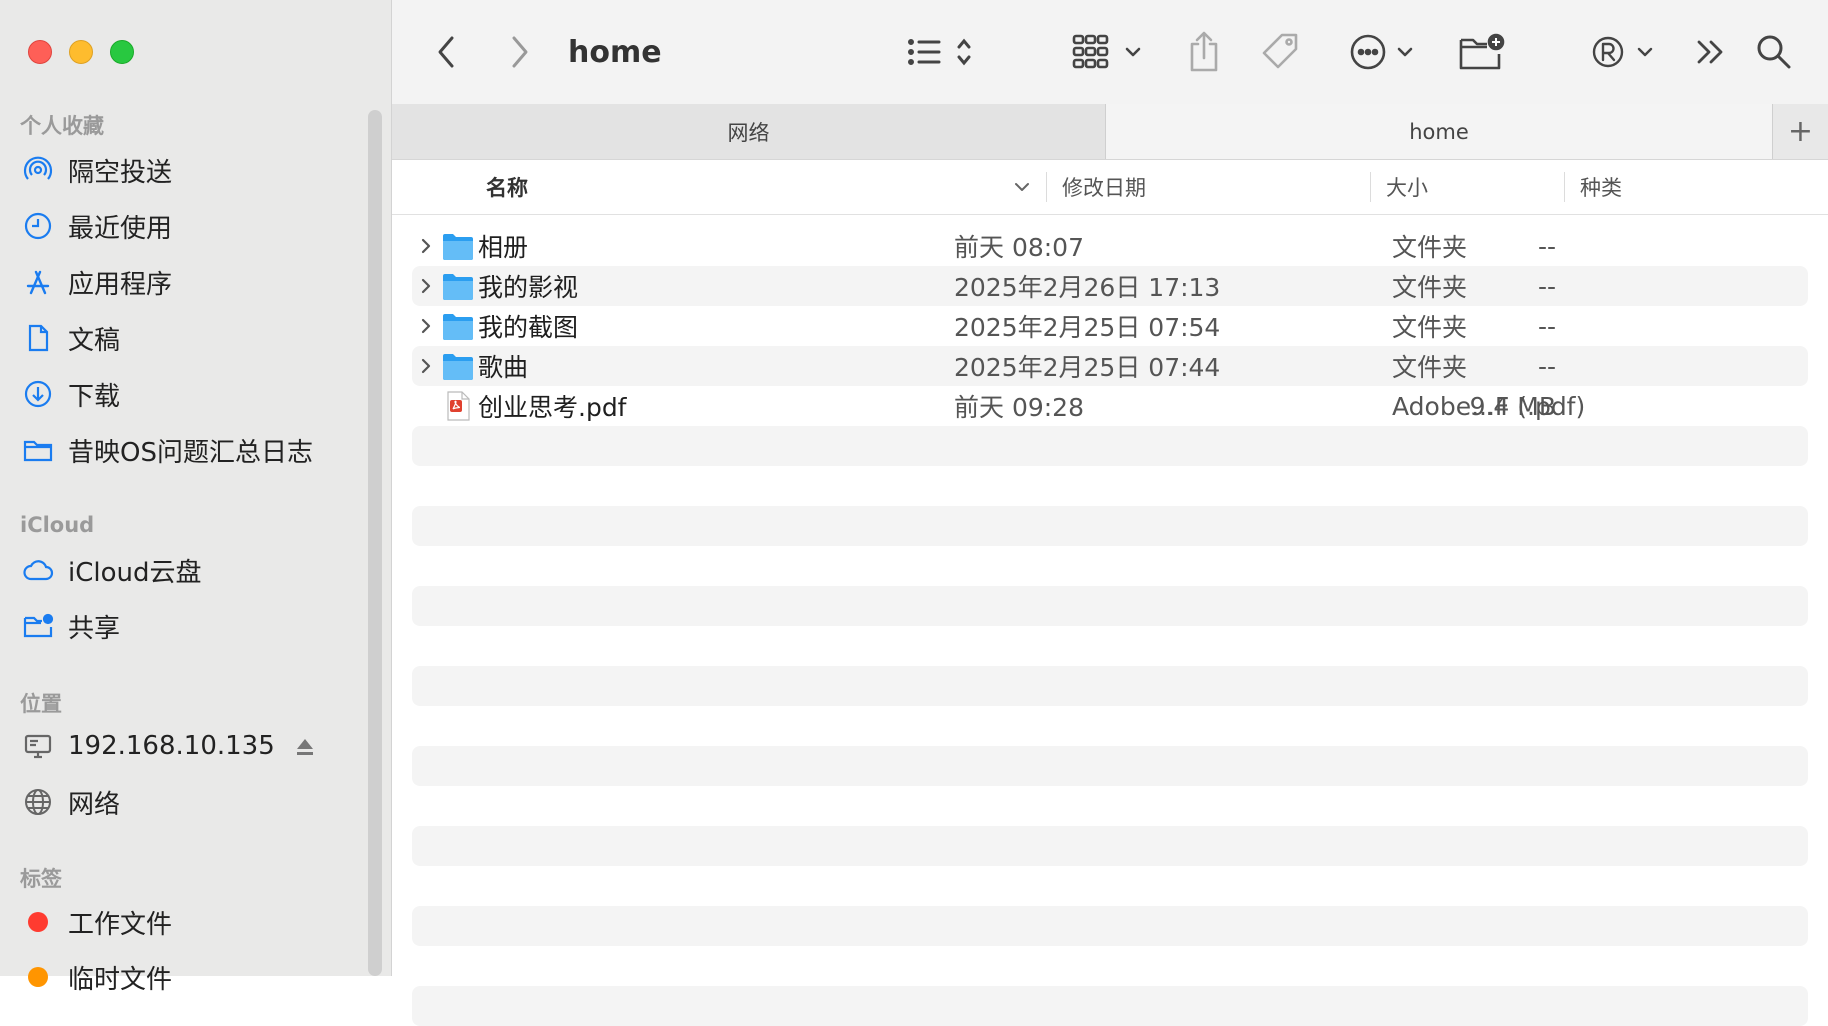 This screenshot has width=1828, height=1026. I want to click on table-row: 我的影视 2025年2月26日 17:13 -- 文件夹, so click(1110, 286).